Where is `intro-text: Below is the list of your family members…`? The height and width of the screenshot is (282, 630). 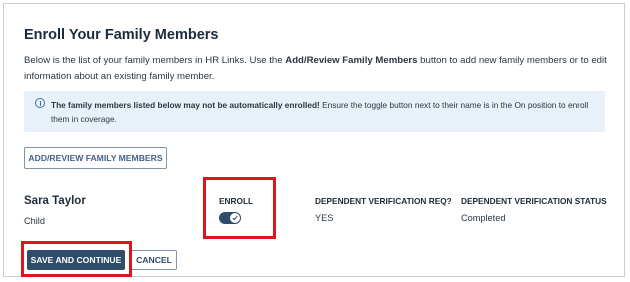
intro-text: Below is the list of your family members… is located at coordinates (319, 69).